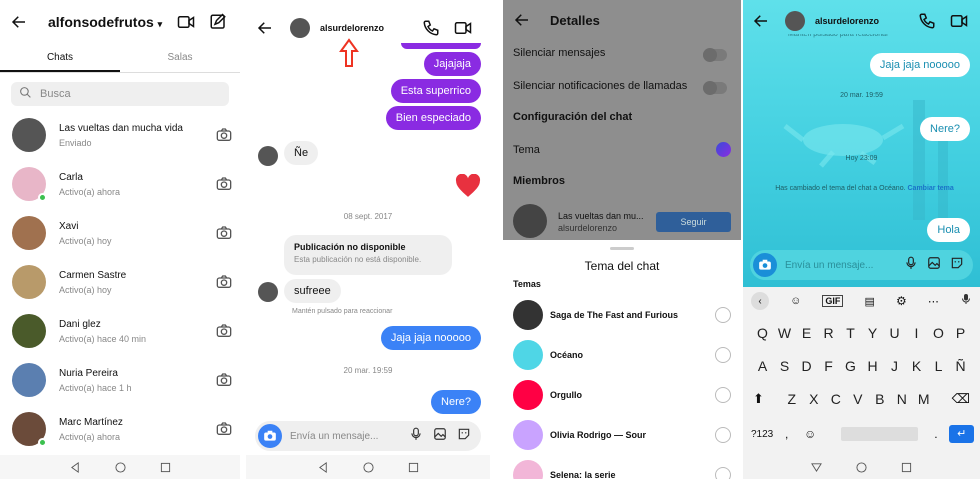  What do you see at coordinates (851, 366) in the screenshot?
I see `key: G` at bounding box center [851, 366].